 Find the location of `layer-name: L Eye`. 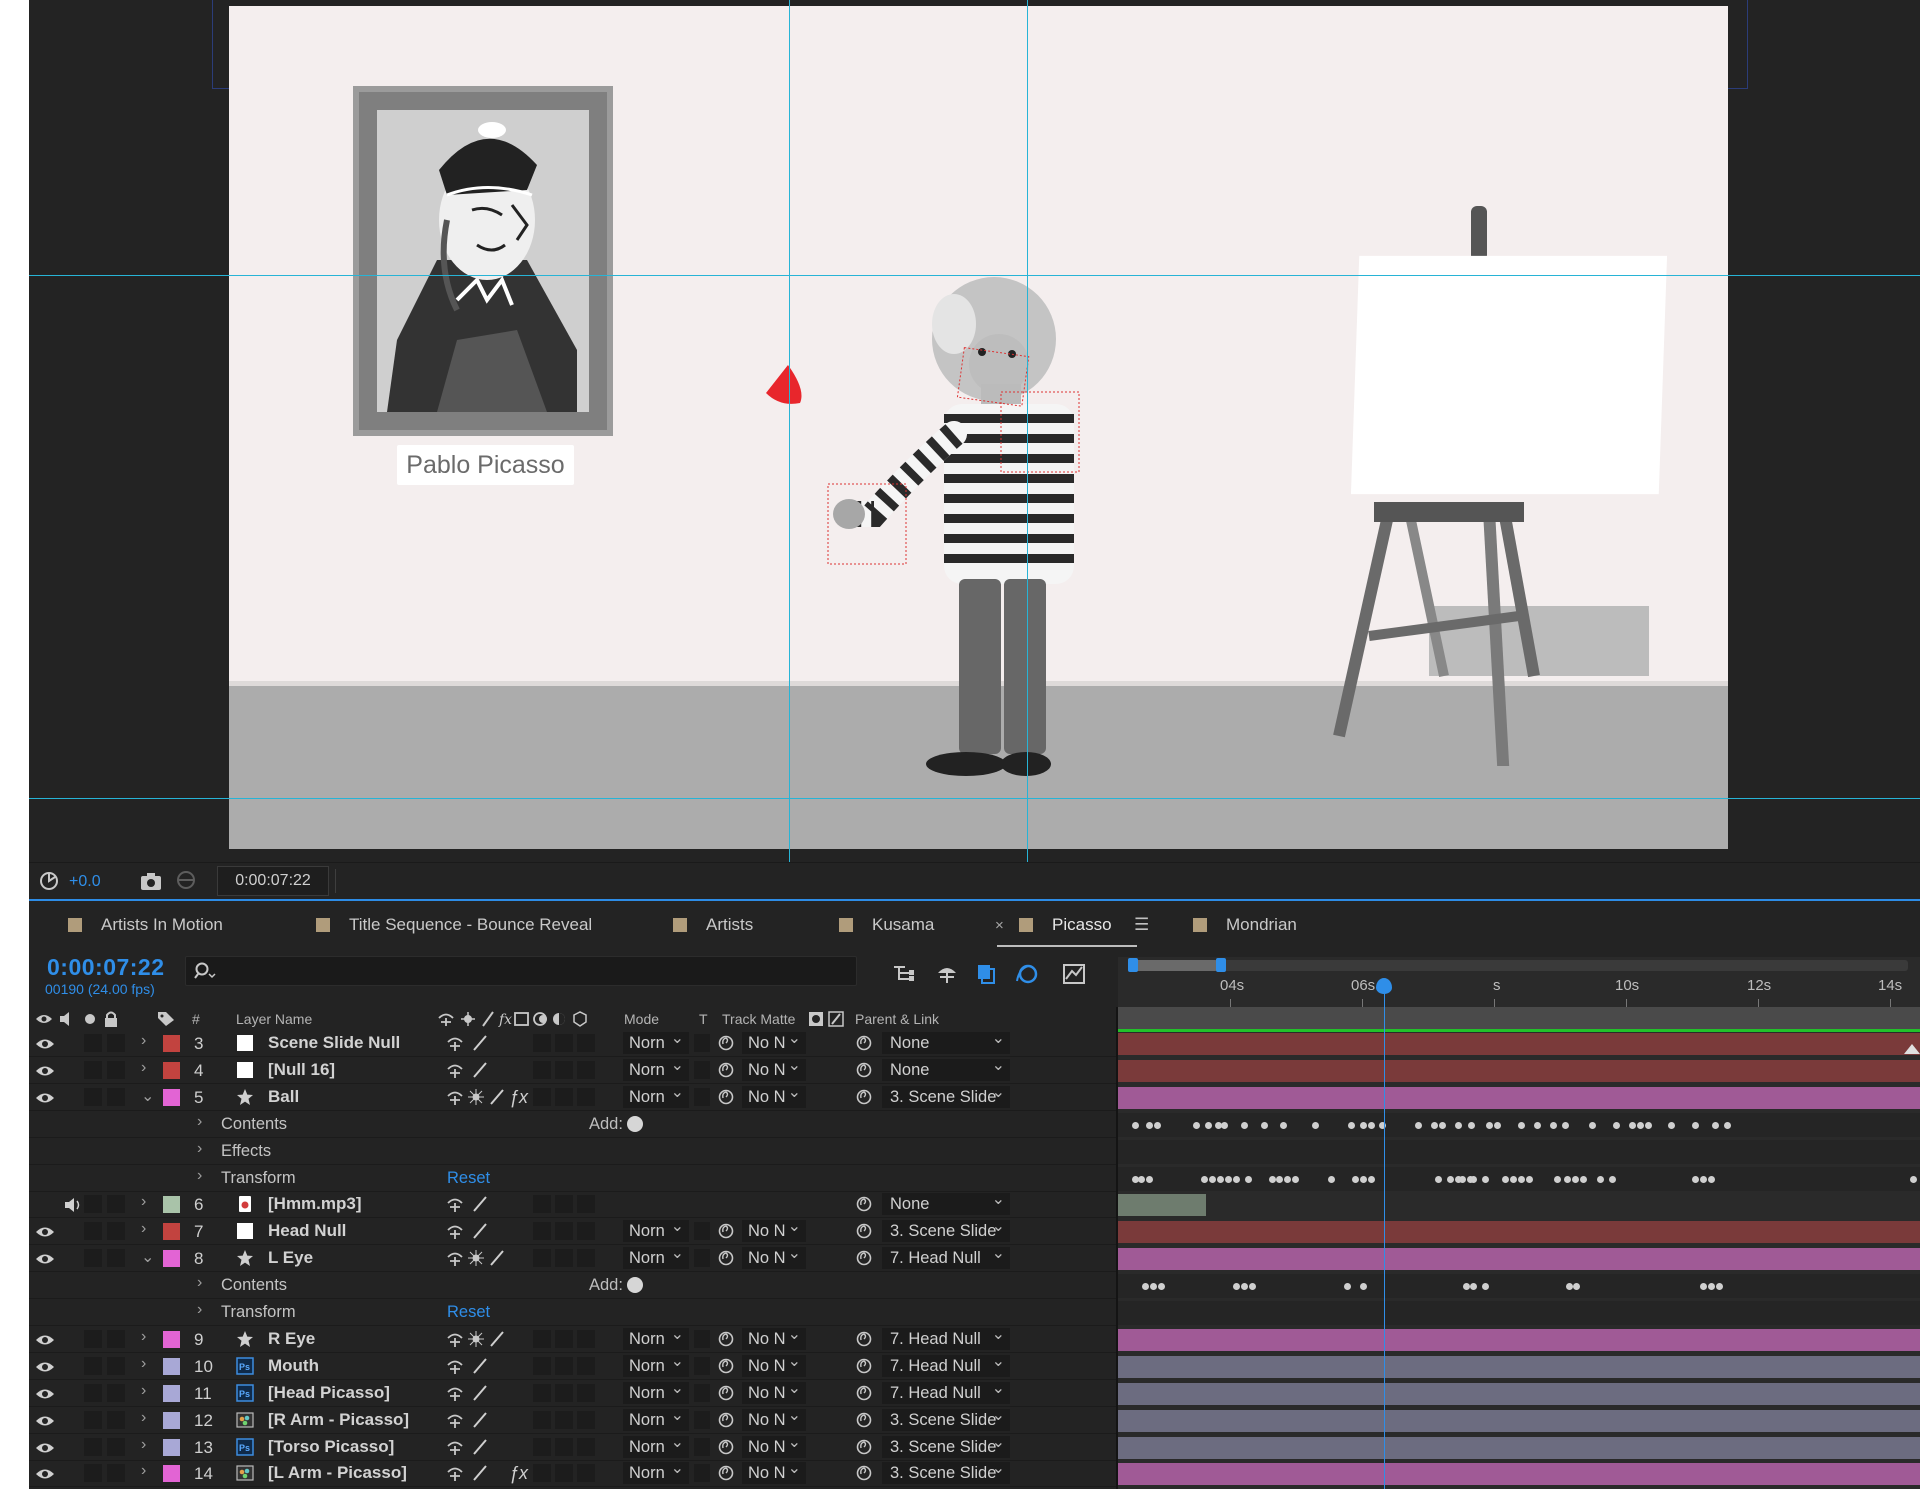

layer-name: L Eye is located at coordinates (290, 1258).